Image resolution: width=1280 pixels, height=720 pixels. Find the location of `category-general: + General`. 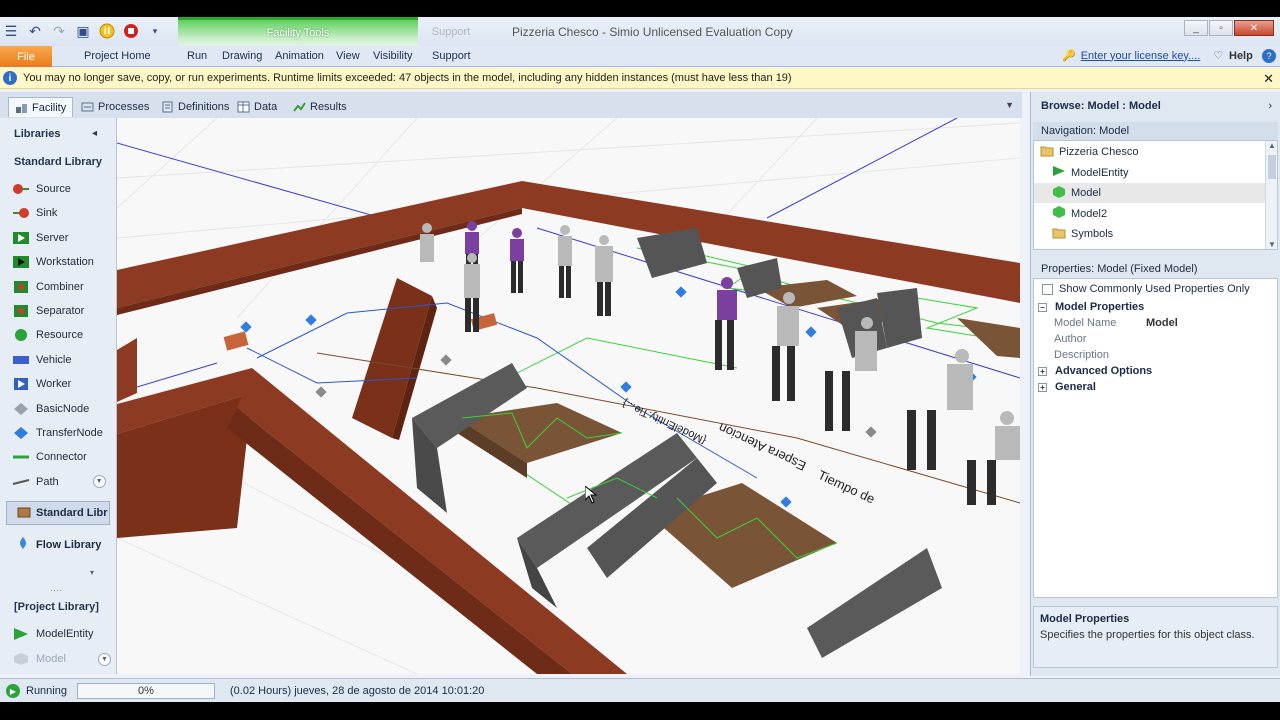

category-general: + General is located at coordinates (1067, 387).